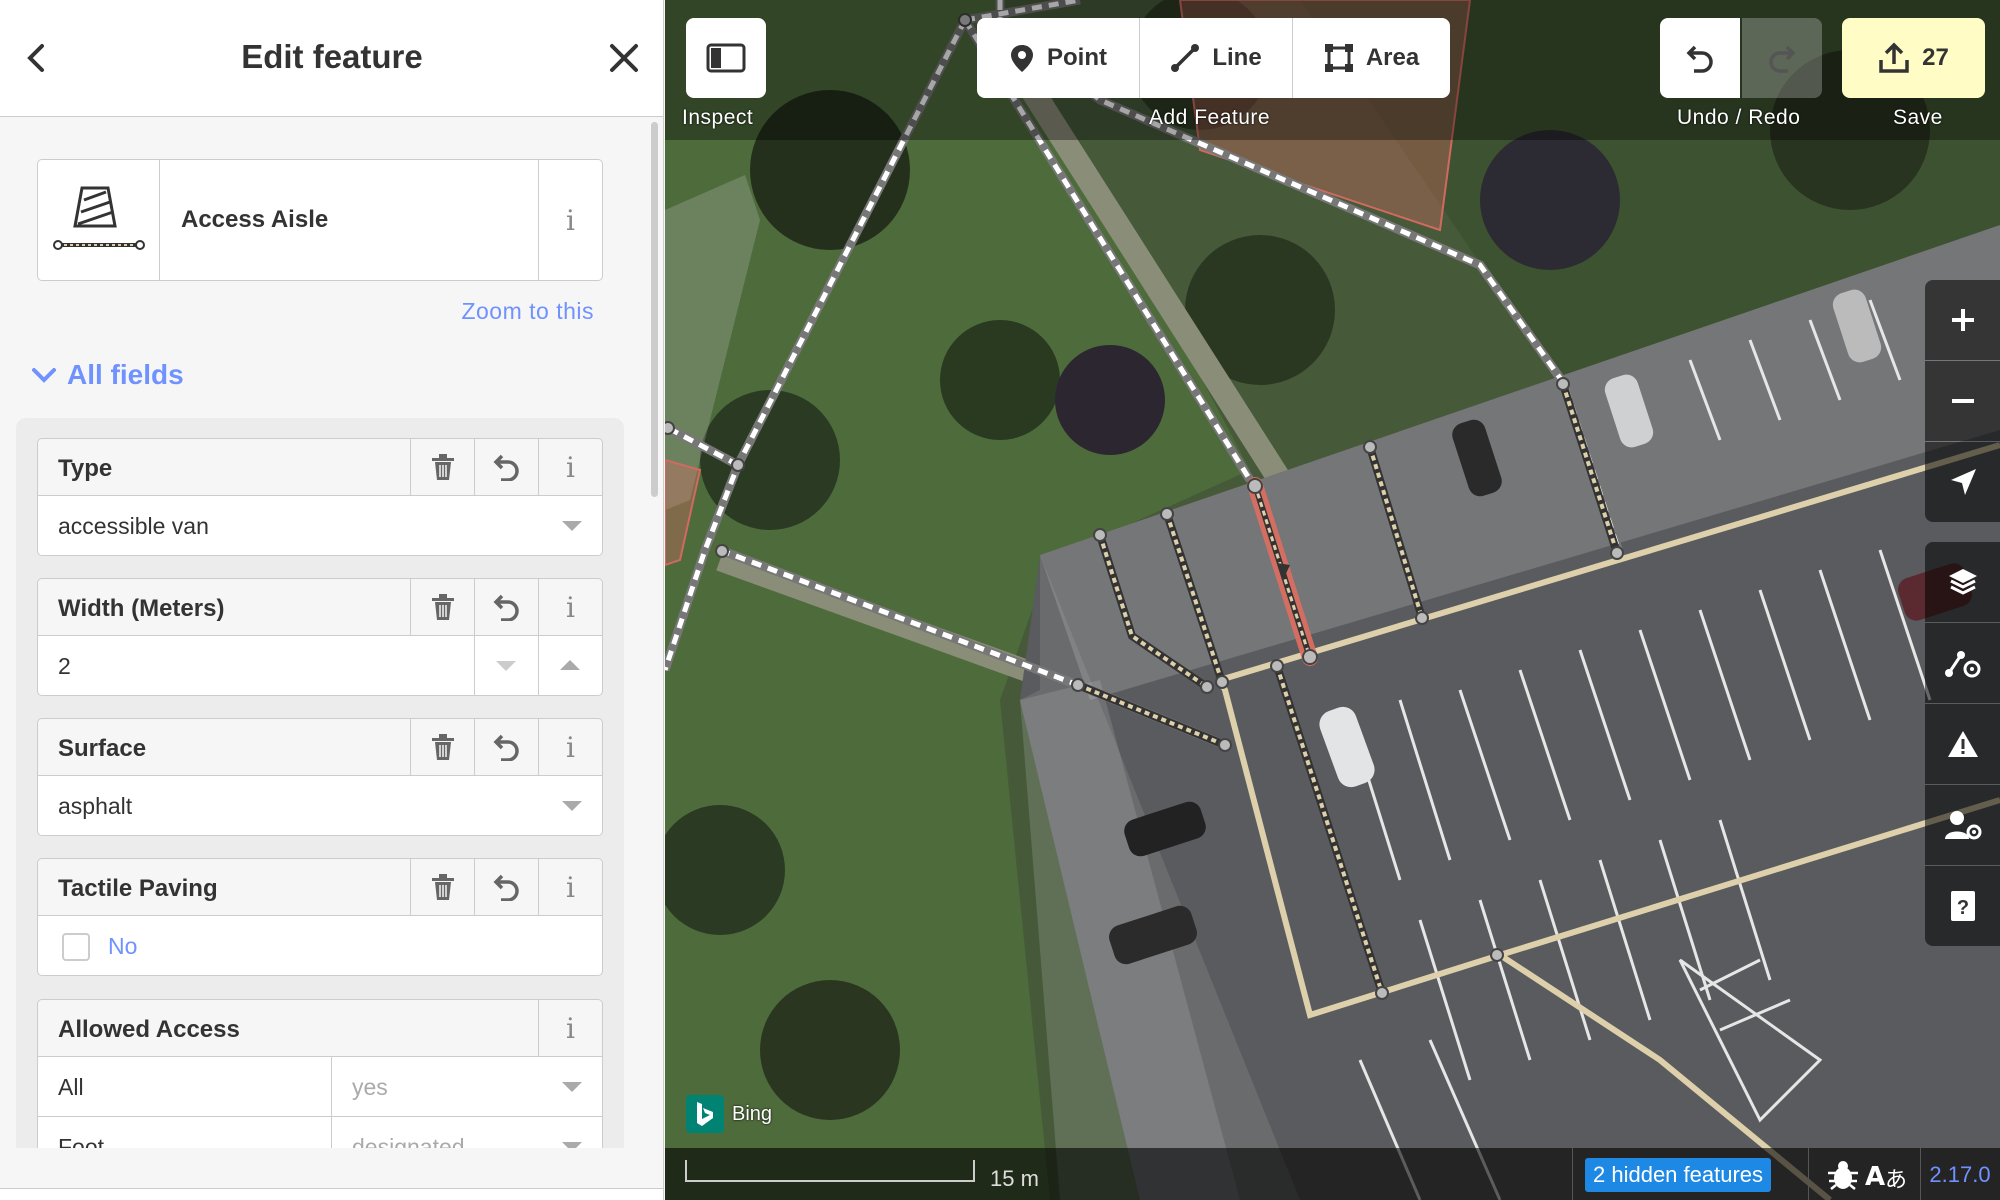 The height and width of the screenshot is (1200, 2000). Describe the element at coordinates (320, 1087) in the screenshot. I see `access-row-all: All yes` at that location.